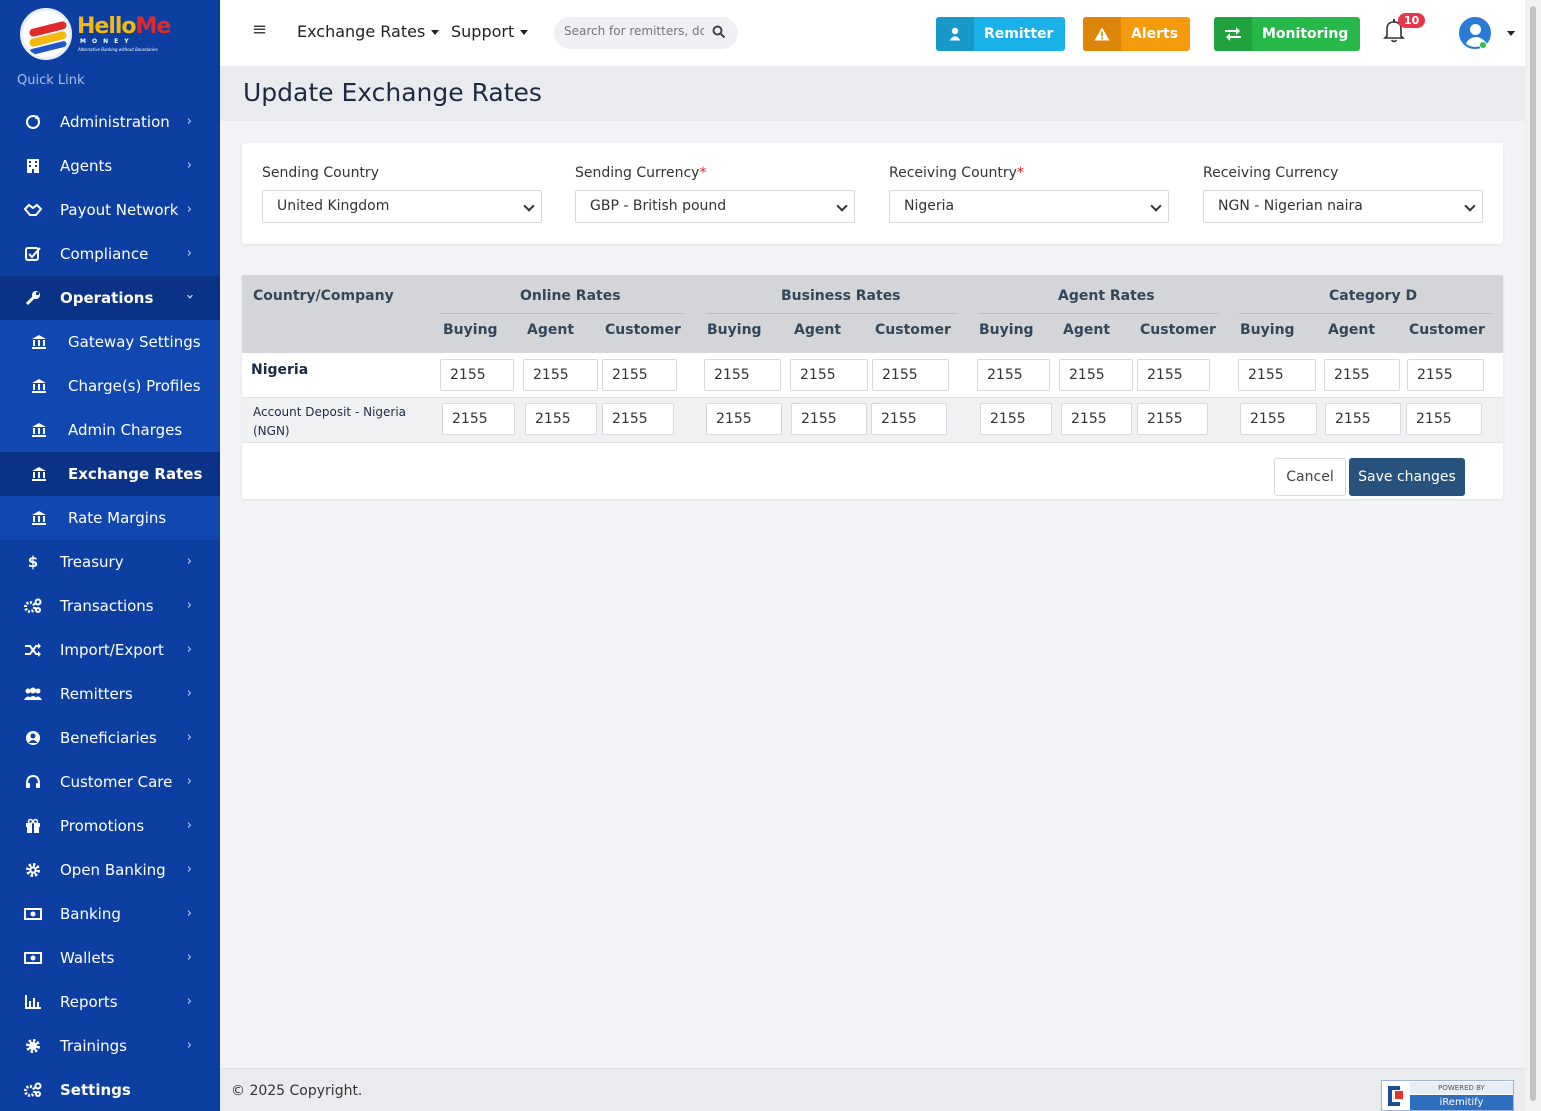 This screenshot has height=1111, width=1541. I want to click on col-online-buying: Buying, so click(470, 330).